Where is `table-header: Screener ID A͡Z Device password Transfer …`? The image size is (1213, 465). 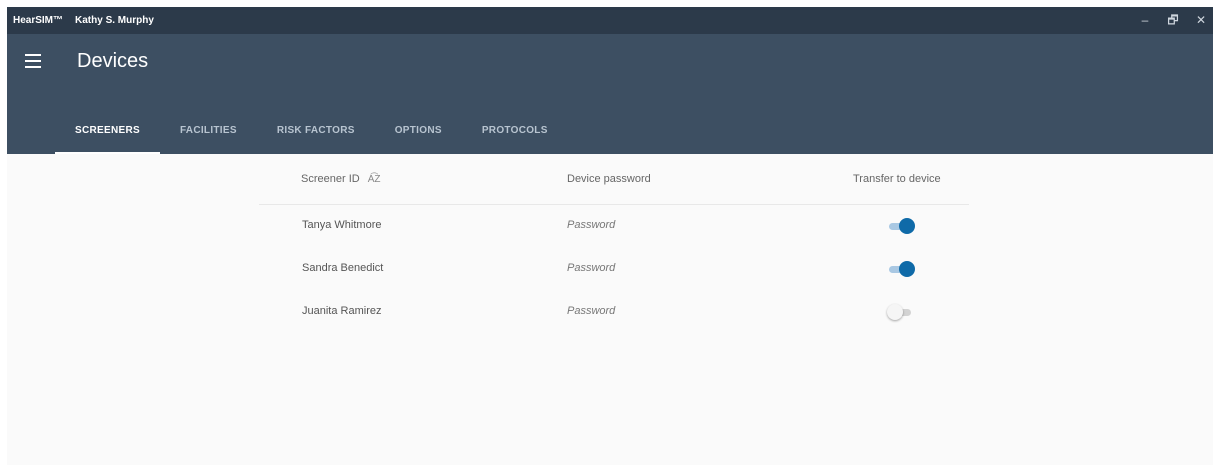 table-header: Screener ID A͡Z Device password Transfer … is located at coordinates (614, 179).